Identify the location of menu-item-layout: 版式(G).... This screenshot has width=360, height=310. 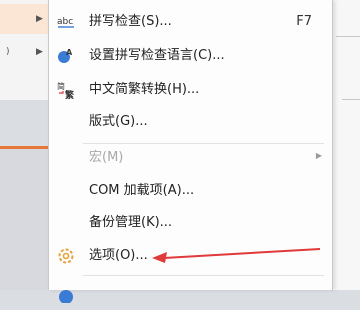
(190, 122).